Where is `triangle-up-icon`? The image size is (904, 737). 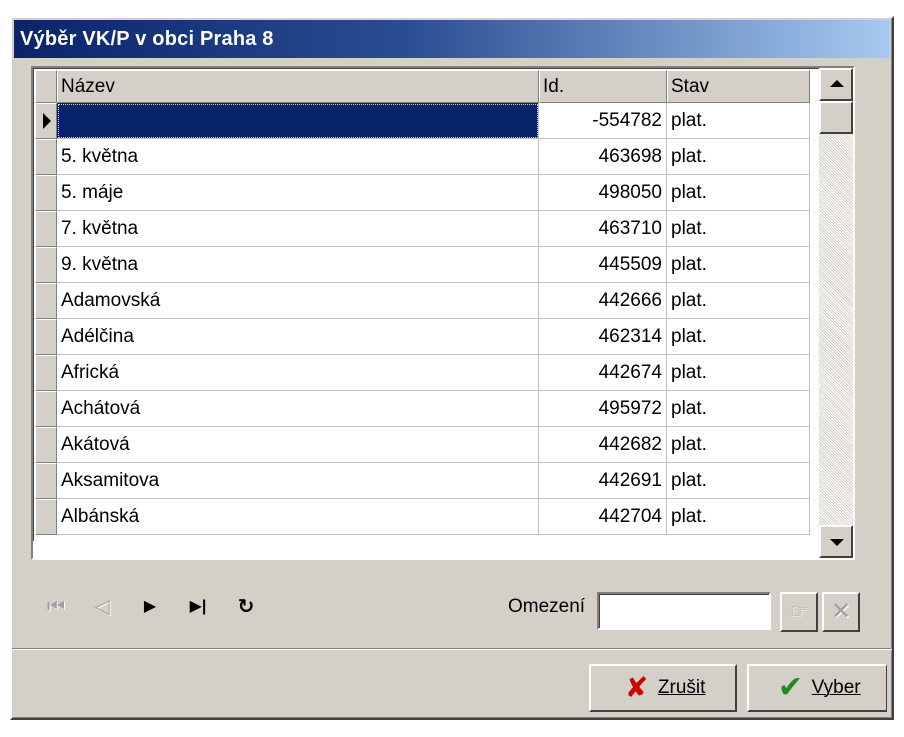 triangle-up-icon is located at coordinates (837, 83).